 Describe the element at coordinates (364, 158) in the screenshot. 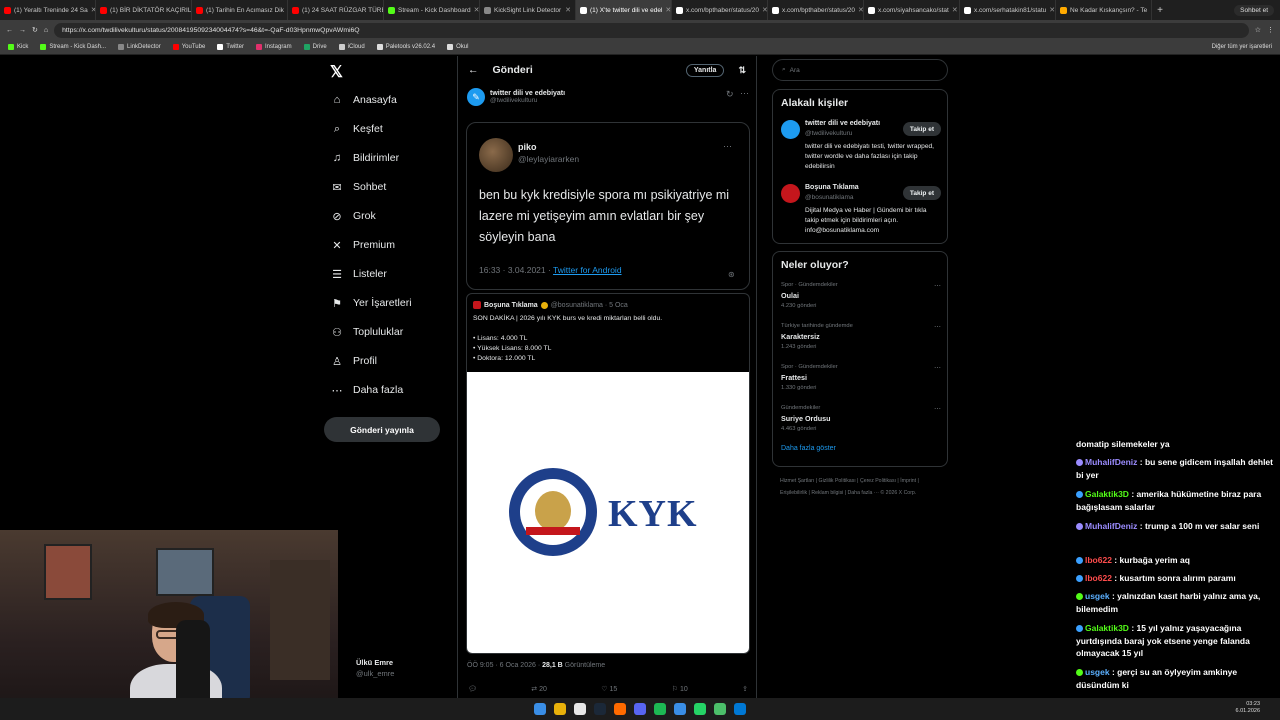

I see `nav-item-bildirimler: ♫ Bildirimler` at that location.